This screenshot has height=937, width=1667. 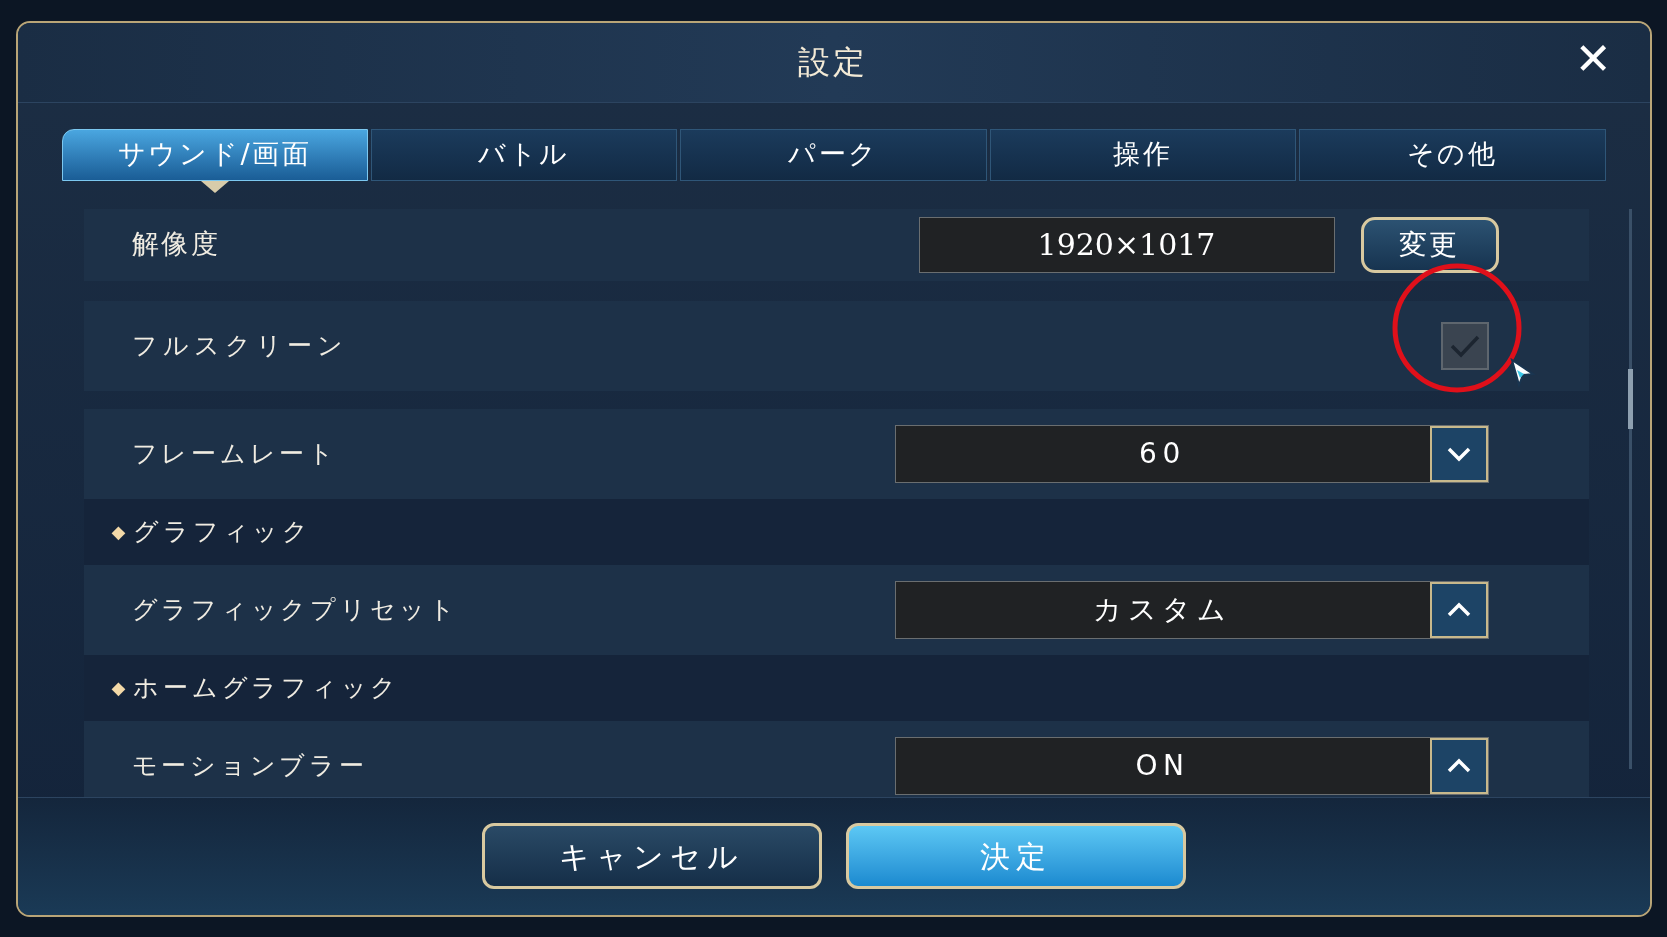 What do you see at coordinates (833, 62) in the screenshot?
I see `window-title: 設定` at bounding box center [833, 62].